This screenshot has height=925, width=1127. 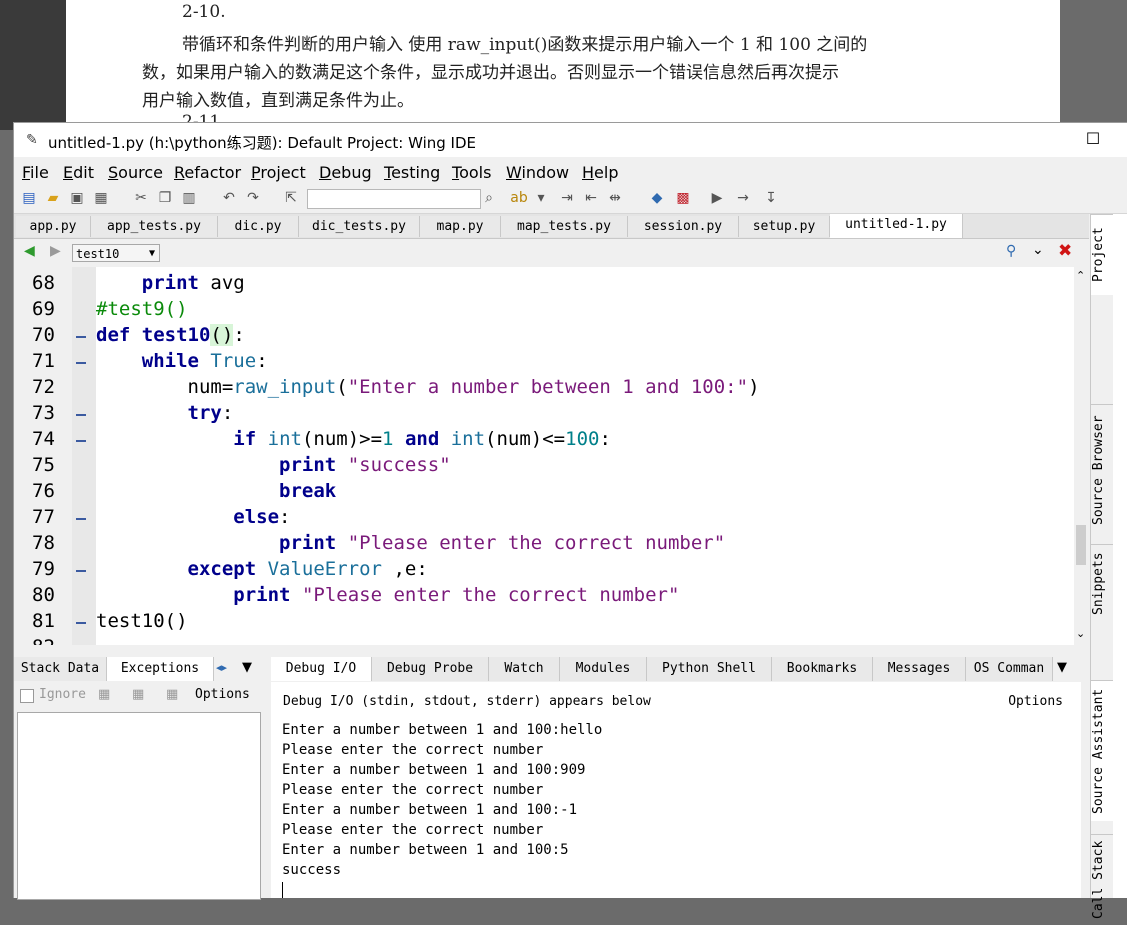 I want to click on menu-edit: Edit, so click(x=78, y=172).